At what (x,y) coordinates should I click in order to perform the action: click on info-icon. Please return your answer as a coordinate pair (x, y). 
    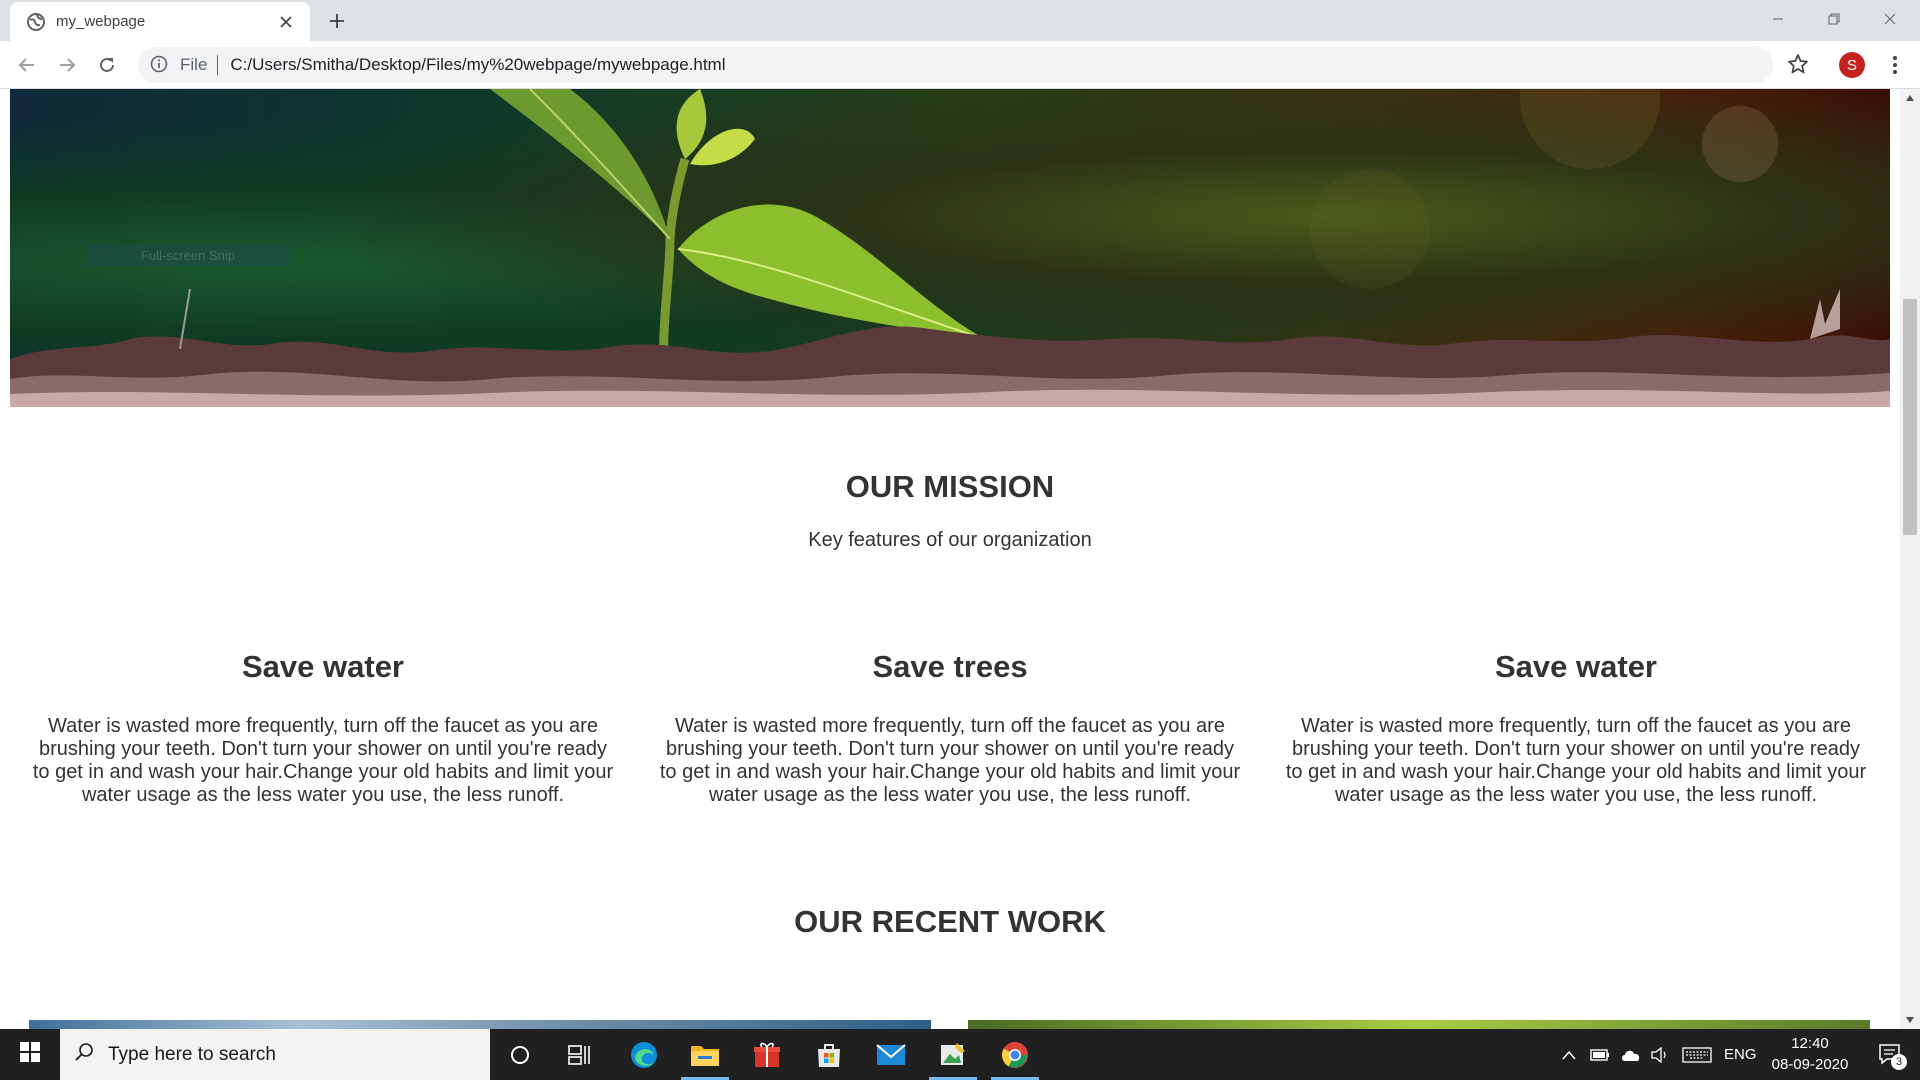
    Looking at the image, I should click on (160, 65).